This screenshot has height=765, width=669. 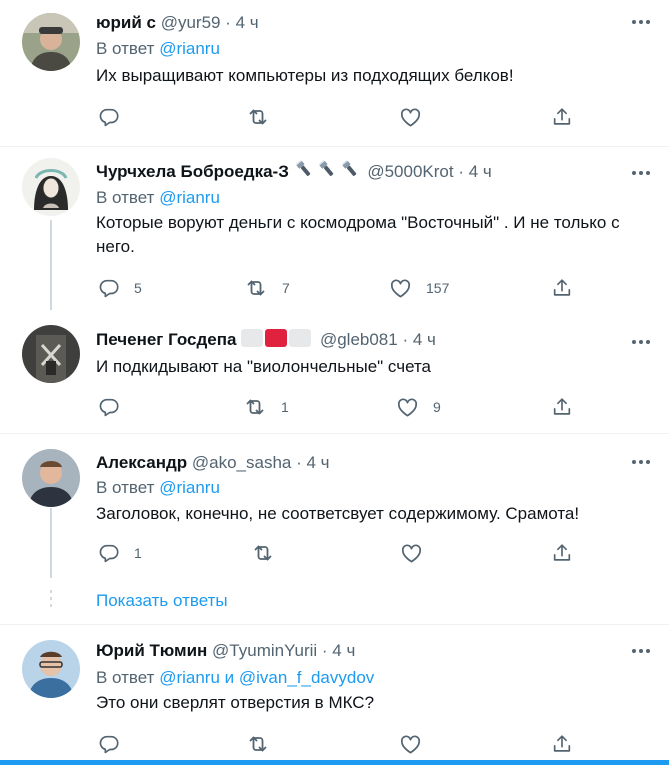 What do you see at coordinates (419, 288) in the screenshot?
I see `like-button: 157` at bounding box center [419, 288].